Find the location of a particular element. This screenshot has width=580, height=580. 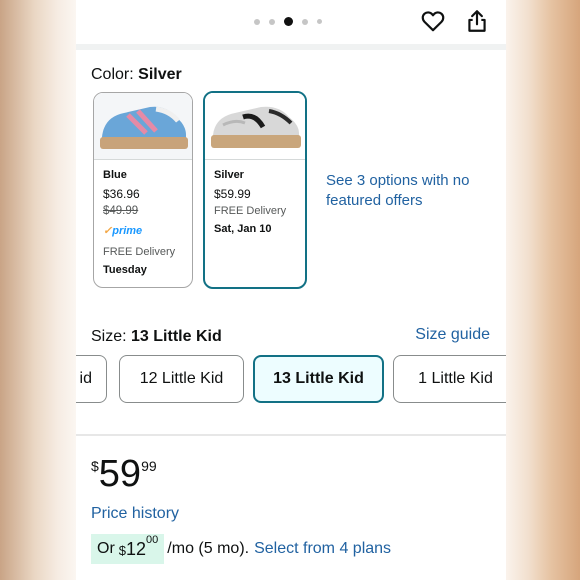

plan-amount: $1200 is located at coordinates (138, 547).